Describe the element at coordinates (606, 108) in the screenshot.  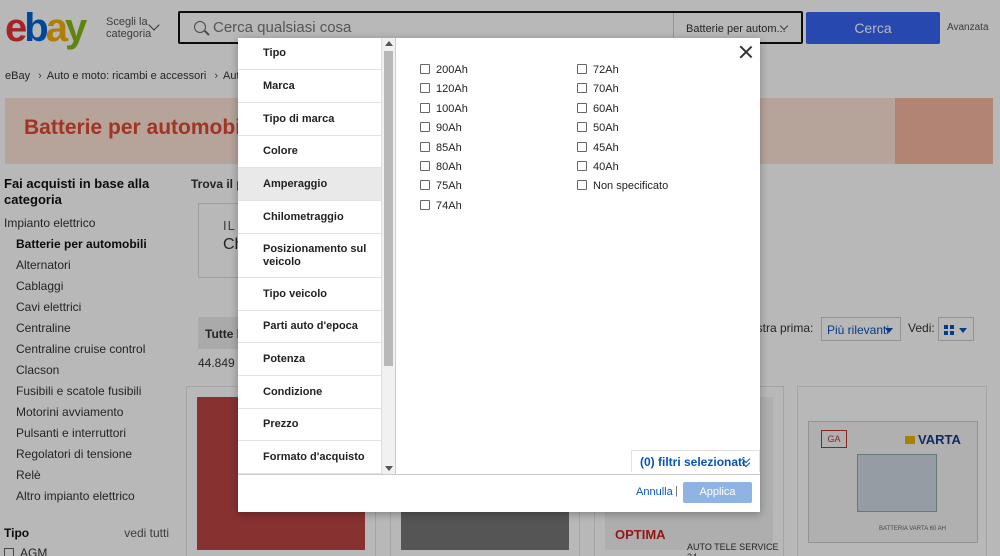
I see `amperage-option-label: 60Ah` at that location.